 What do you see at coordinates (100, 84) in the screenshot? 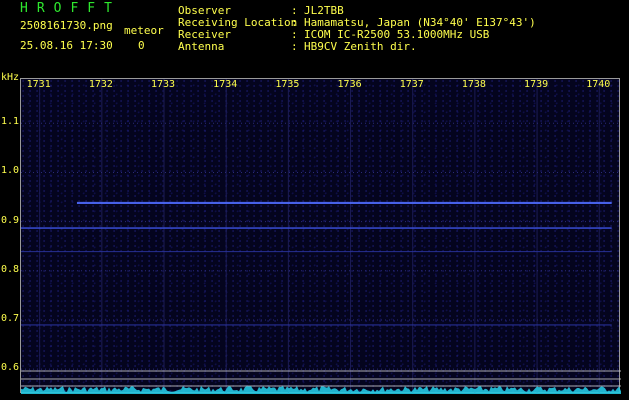
I see `x-tick-label: 1732` at bounding box center [100, 84].